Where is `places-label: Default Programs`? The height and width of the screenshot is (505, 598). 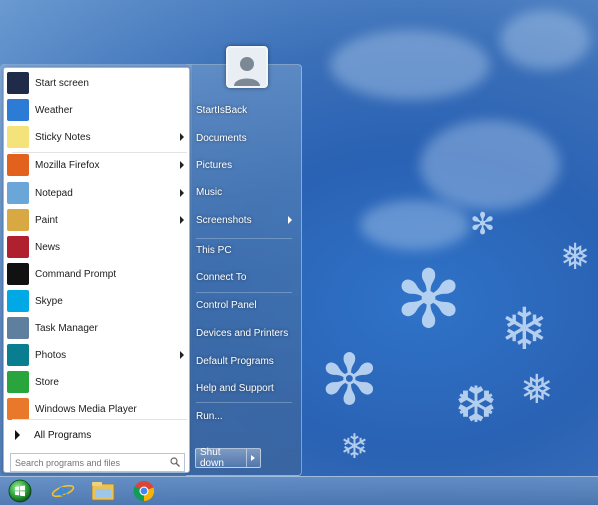 places-label: Default Programs is located at coordinates (235, 361).